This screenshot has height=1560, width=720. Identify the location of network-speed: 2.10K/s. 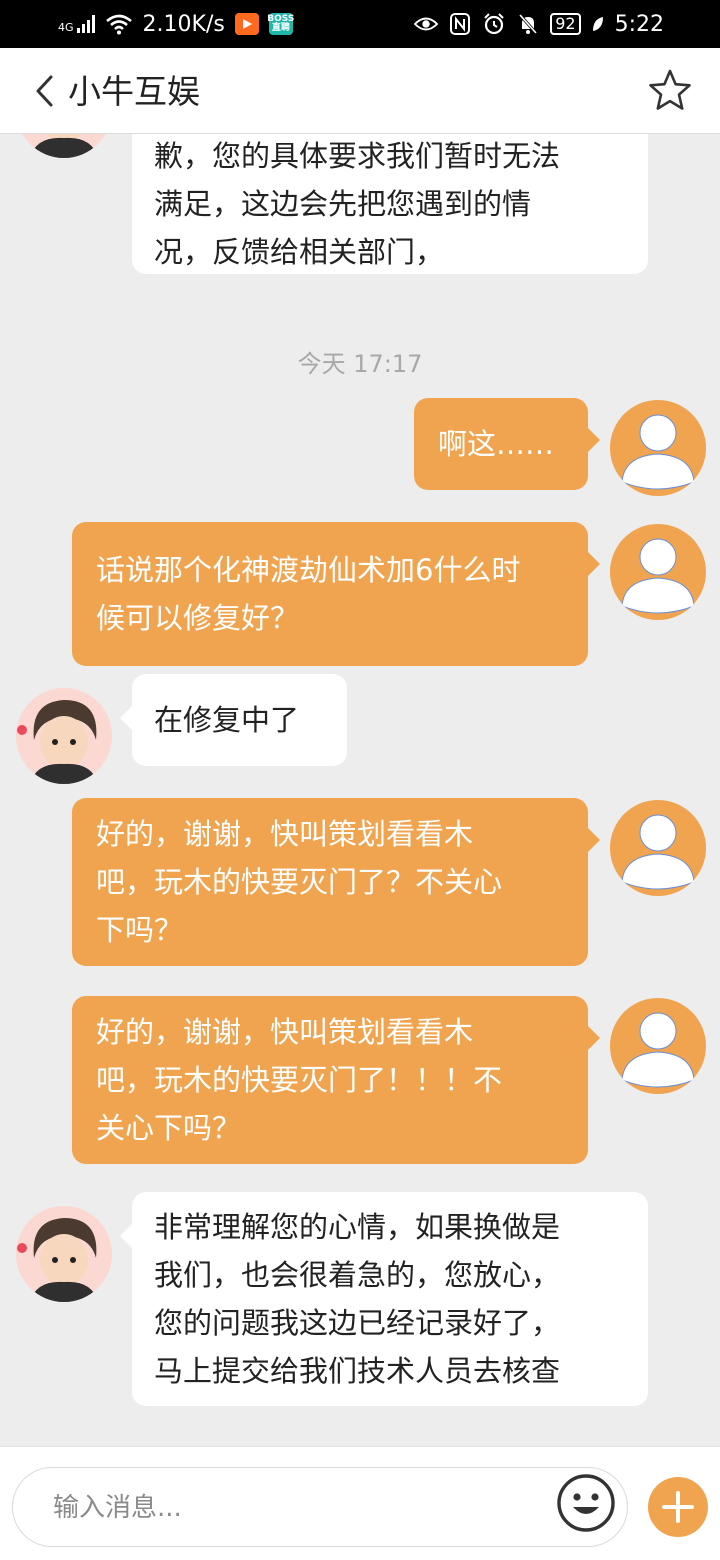
(183, 24).